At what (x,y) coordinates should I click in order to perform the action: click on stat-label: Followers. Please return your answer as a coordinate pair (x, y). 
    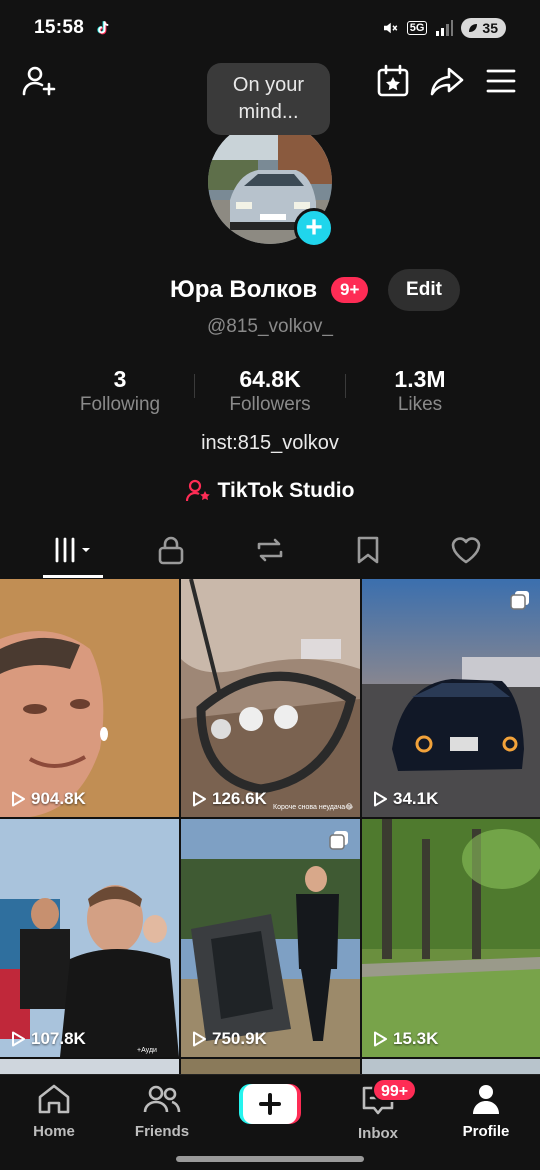
    Looking at the image, I should click on (270, 404).